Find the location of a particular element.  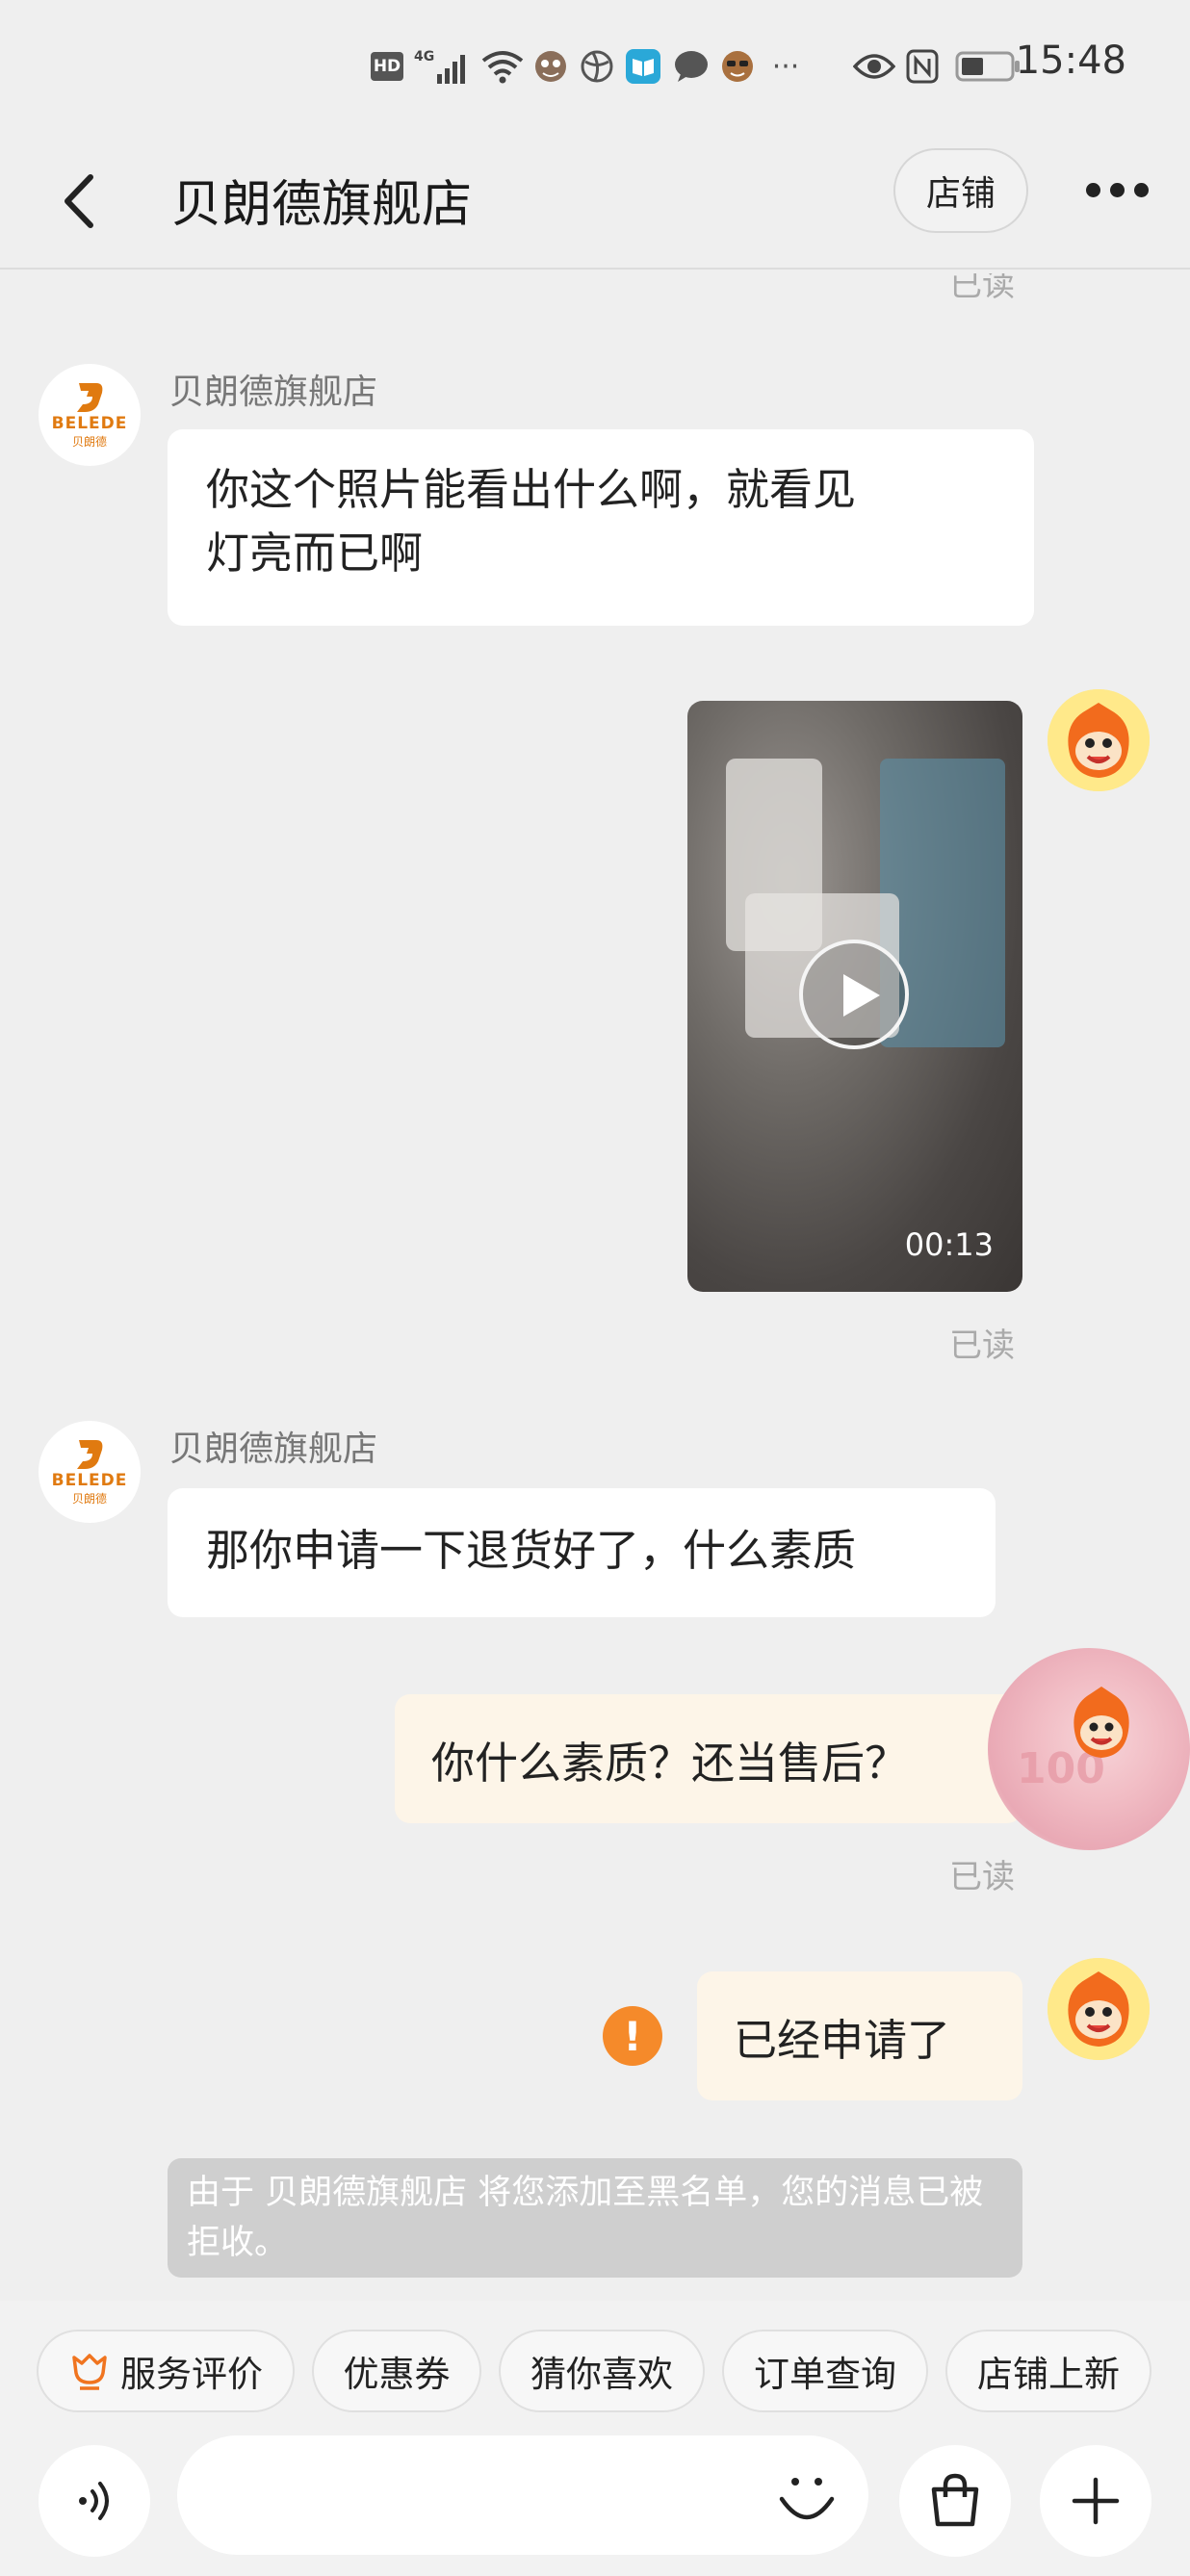

message-bubble: 你什么素质？还当售后？ is located at coordinates (709, 1759).